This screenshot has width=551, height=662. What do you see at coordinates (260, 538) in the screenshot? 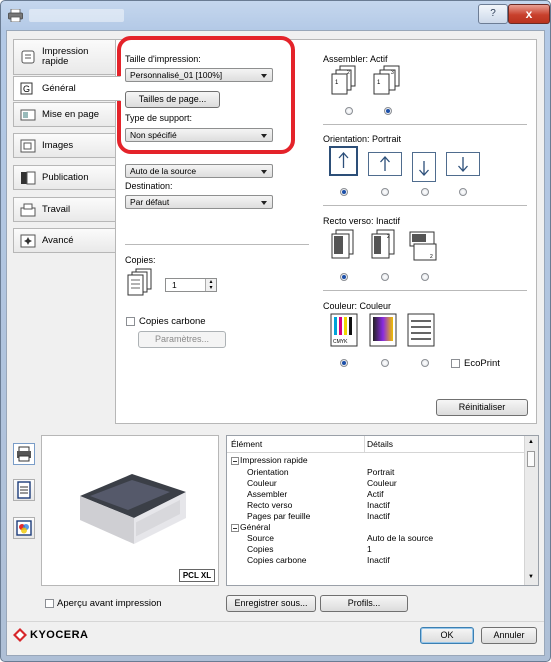
I see `list-item: Source` at bounding box center [260, 538].